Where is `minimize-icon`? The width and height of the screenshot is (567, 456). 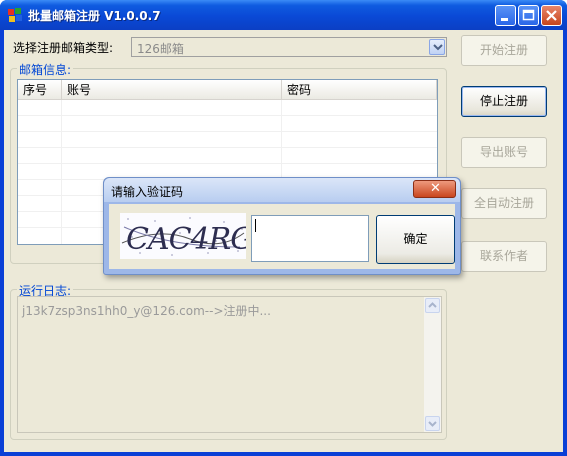
minimize-icon is located at coordinates (504, 19).